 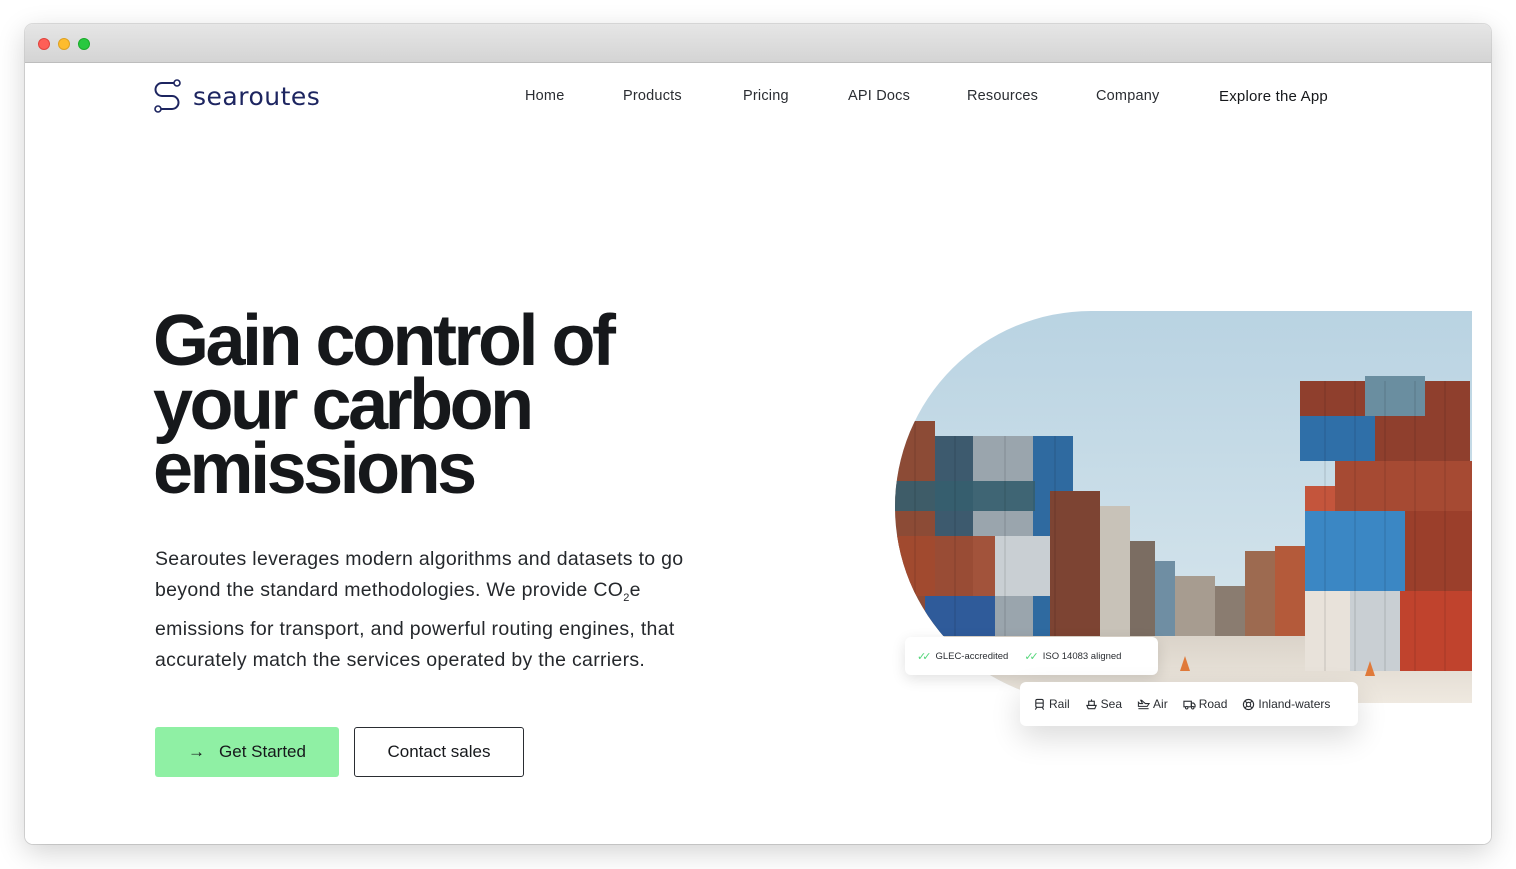 I want to click on mode-air: Air, so click(x=1152, y=704).